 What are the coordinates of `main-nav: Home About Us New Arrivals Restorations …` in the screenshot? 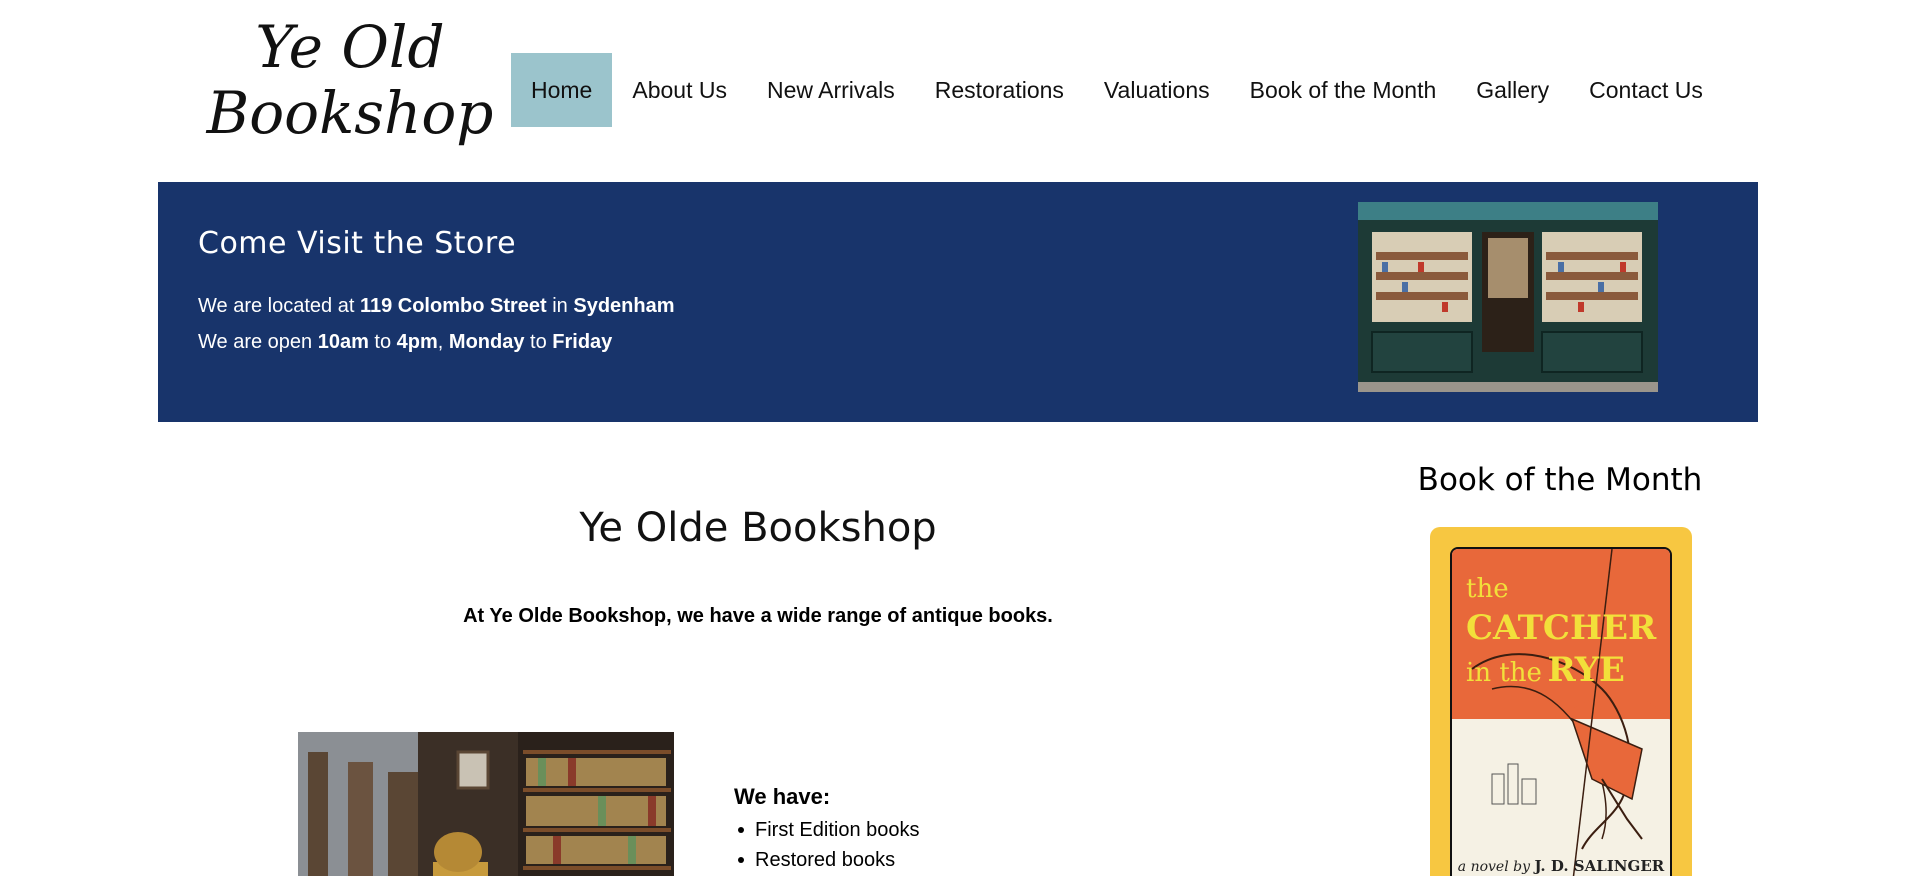 It's located at (1117, 90).